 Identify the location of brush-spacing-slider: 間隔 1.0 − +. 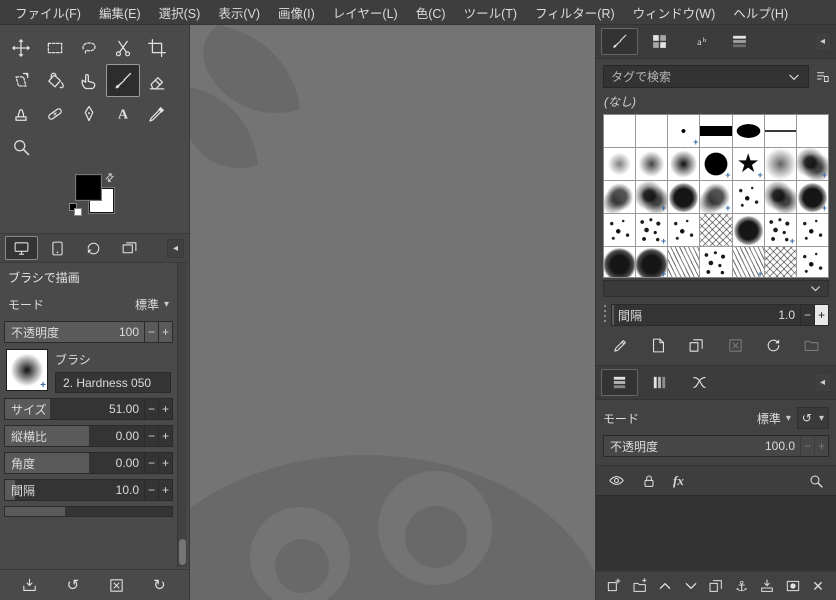
(720, 315).